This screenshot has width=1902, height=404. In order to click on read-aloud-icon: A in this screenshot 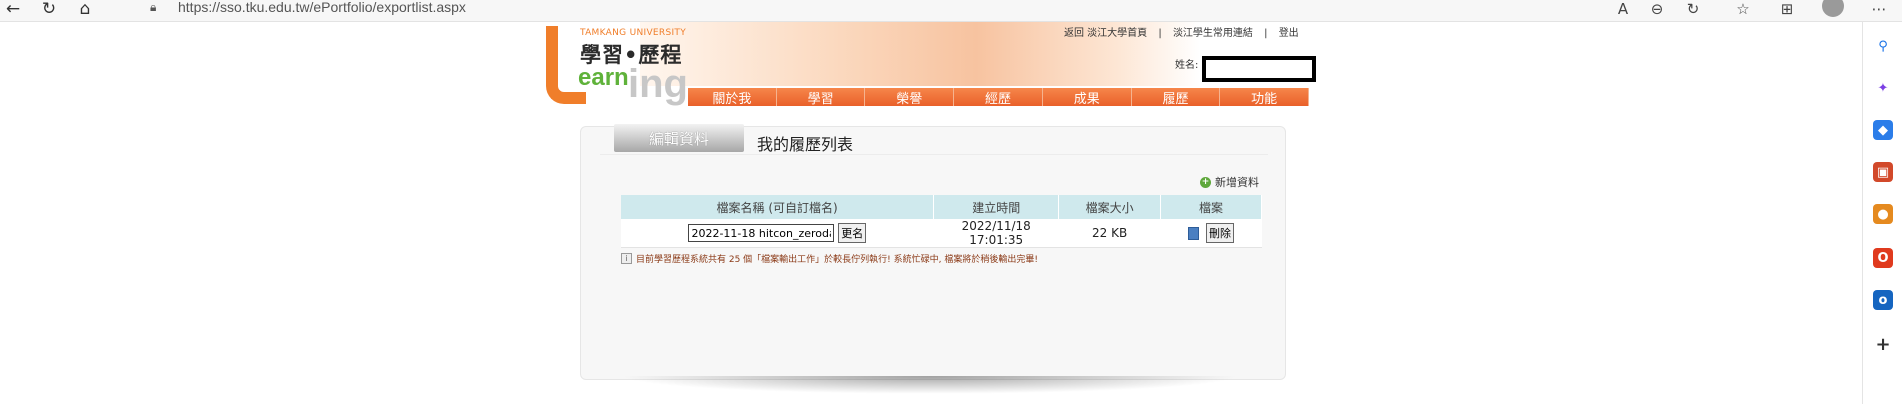, I will do `click(1623, 10)`.